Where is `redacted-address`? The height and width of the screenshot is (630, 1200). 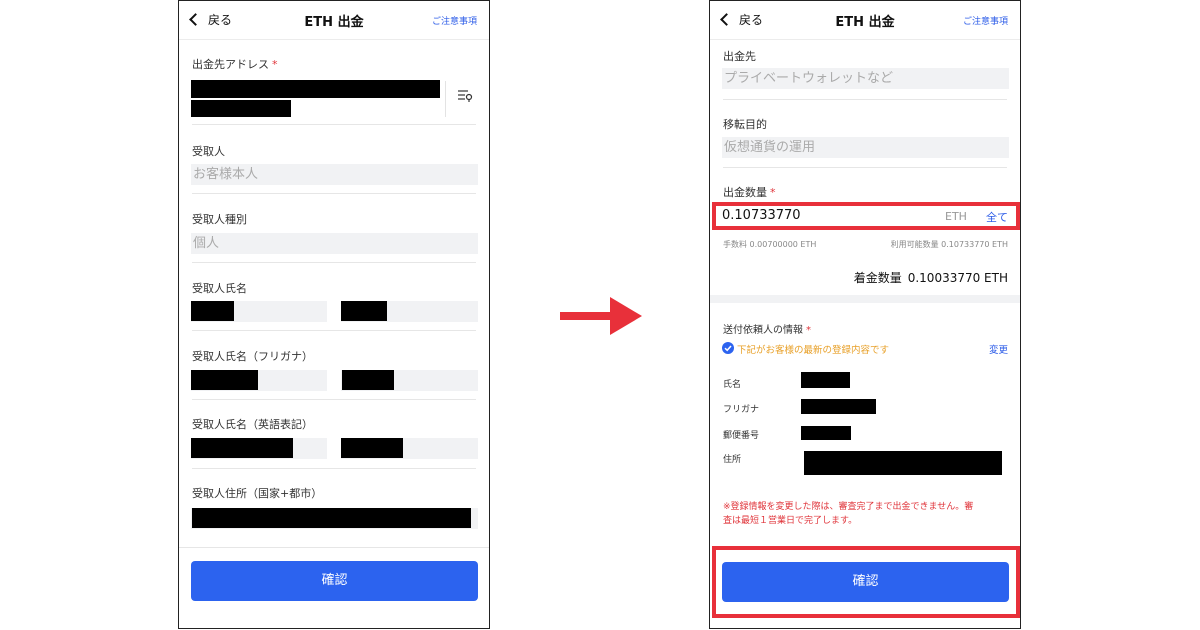
redacted-address is located at coordinates (903, 463).